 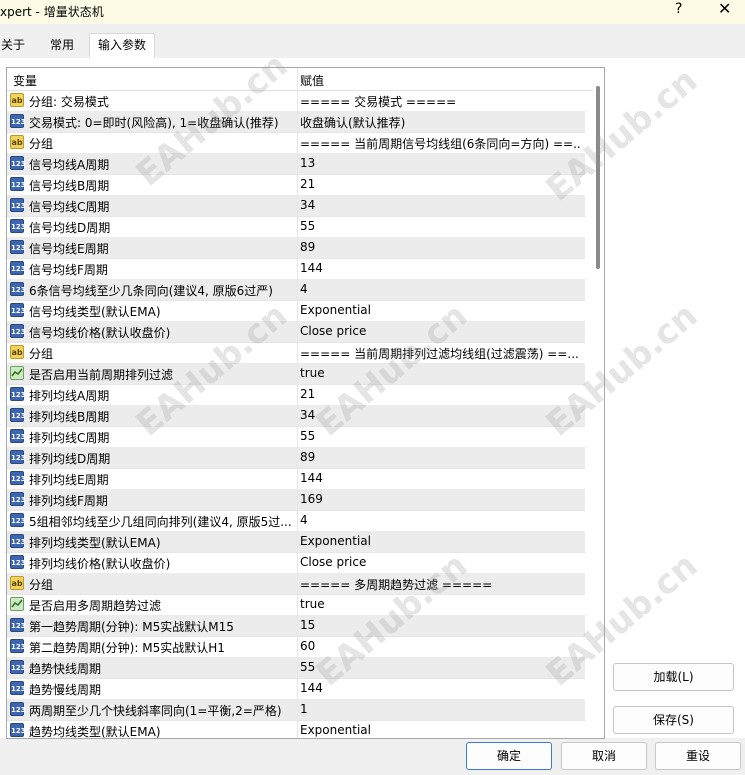 I want to click on help-button: ?, so click(x=678, y=9).